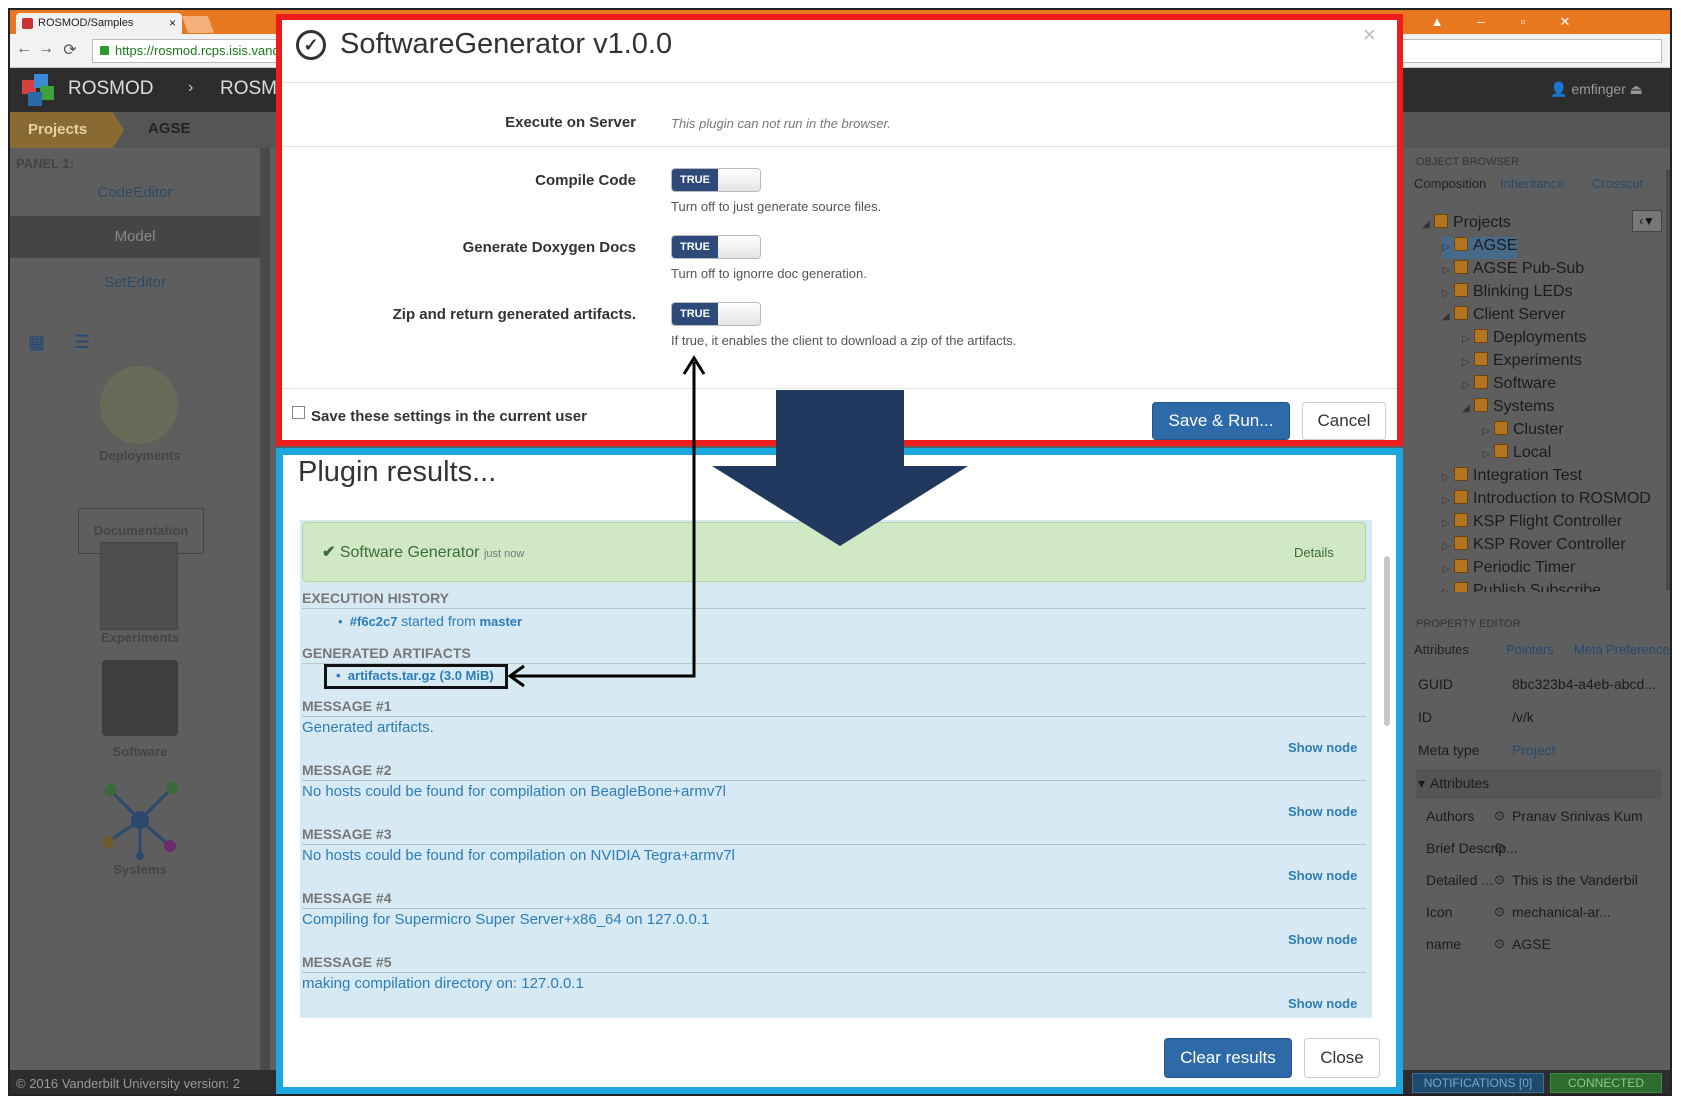 The height and width of the screenshot is (1104, 1681). I want to click on flow-arrow-down-icon, so click(840, 506).